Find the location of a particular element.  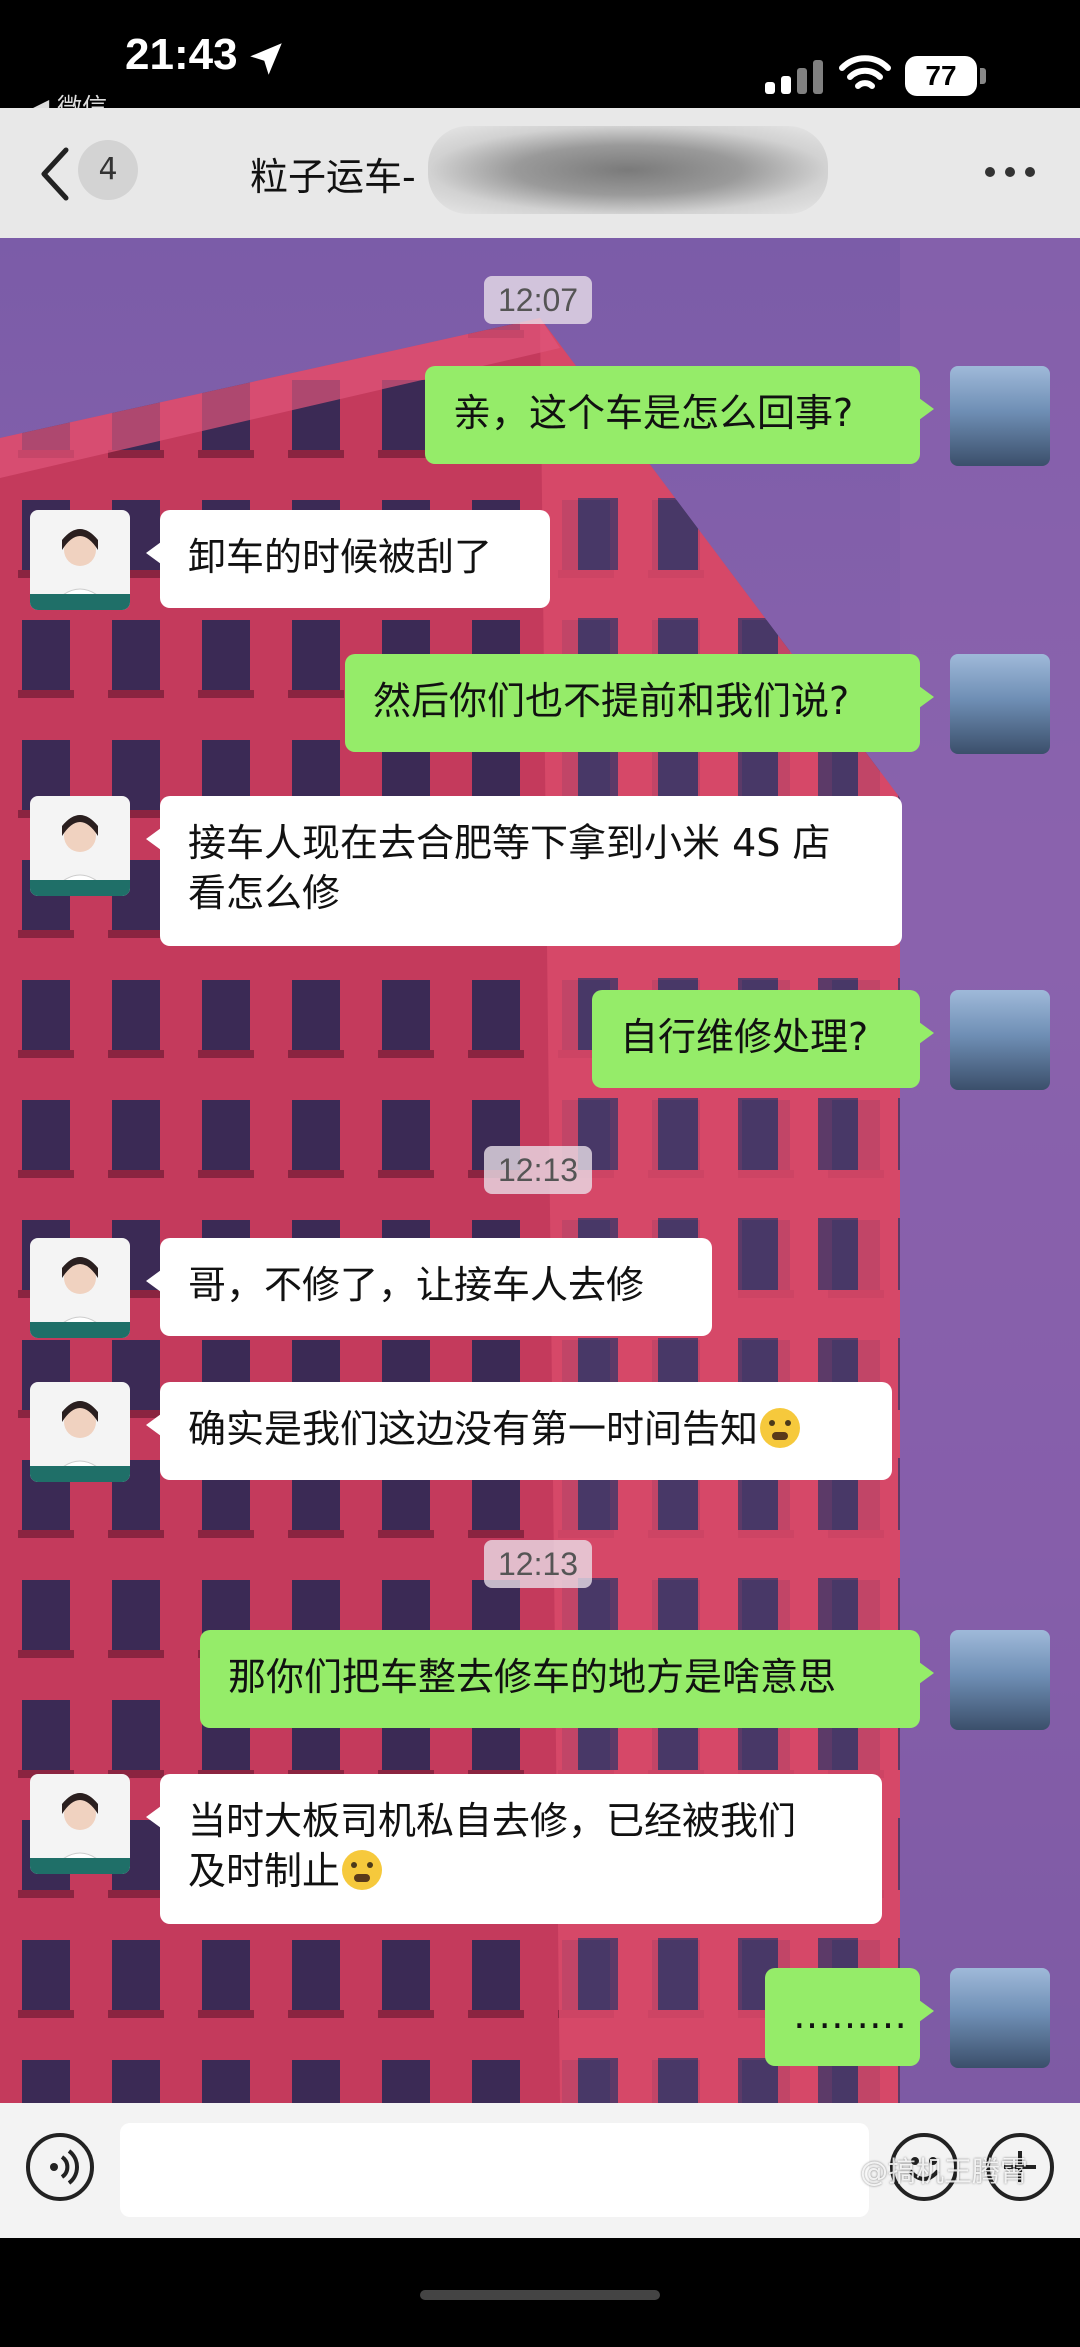

message-bubble-me: 自行维修处理? is located at coordinates (763, 1039).